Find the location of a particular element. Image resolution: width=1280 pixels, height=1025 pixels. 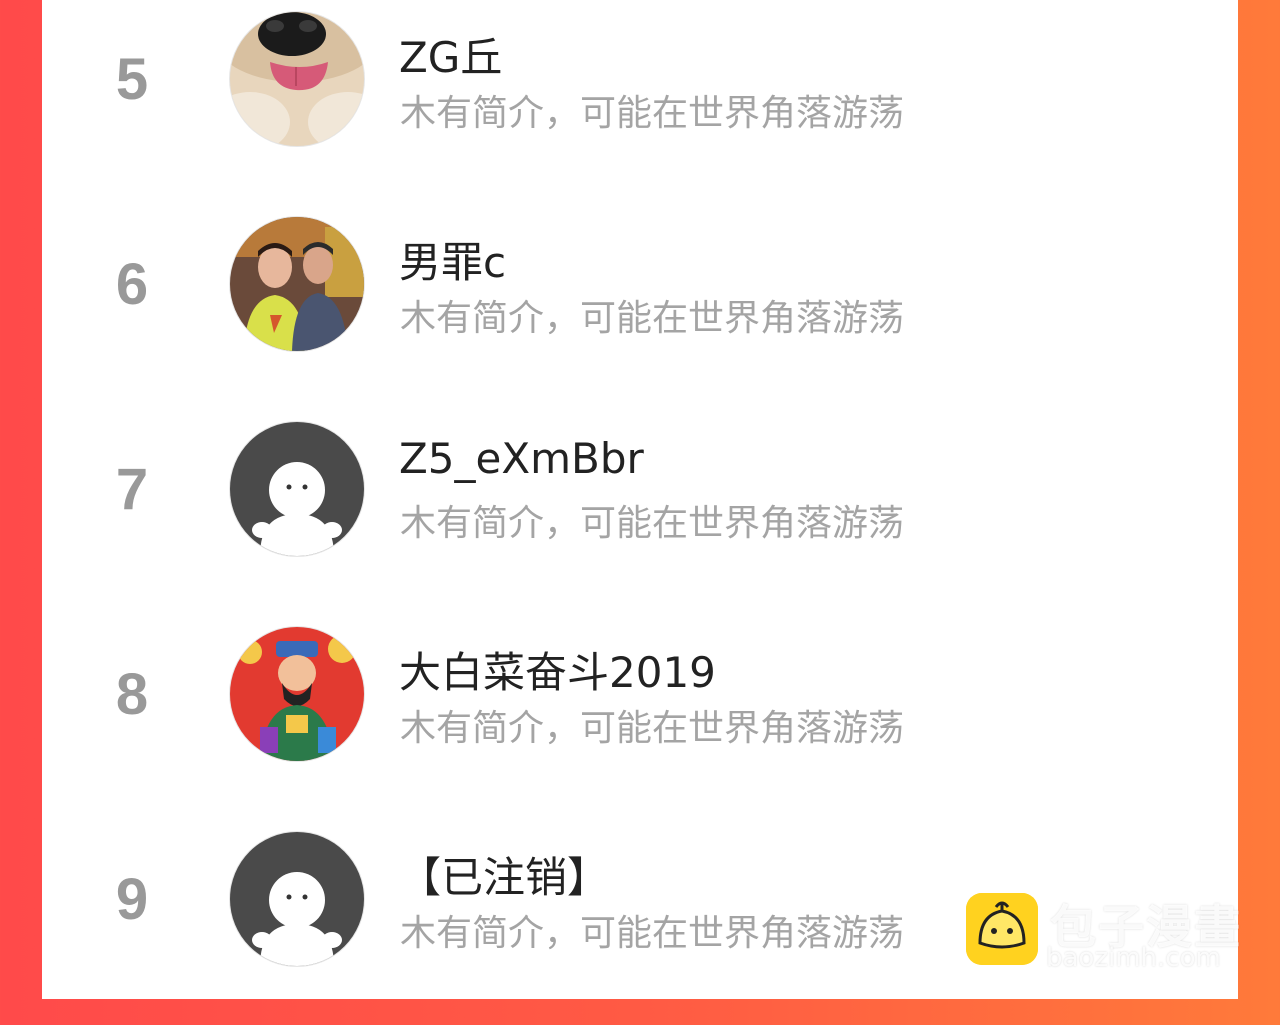

watermark-url: baozimh.com is located at coordinates (1133, 958).